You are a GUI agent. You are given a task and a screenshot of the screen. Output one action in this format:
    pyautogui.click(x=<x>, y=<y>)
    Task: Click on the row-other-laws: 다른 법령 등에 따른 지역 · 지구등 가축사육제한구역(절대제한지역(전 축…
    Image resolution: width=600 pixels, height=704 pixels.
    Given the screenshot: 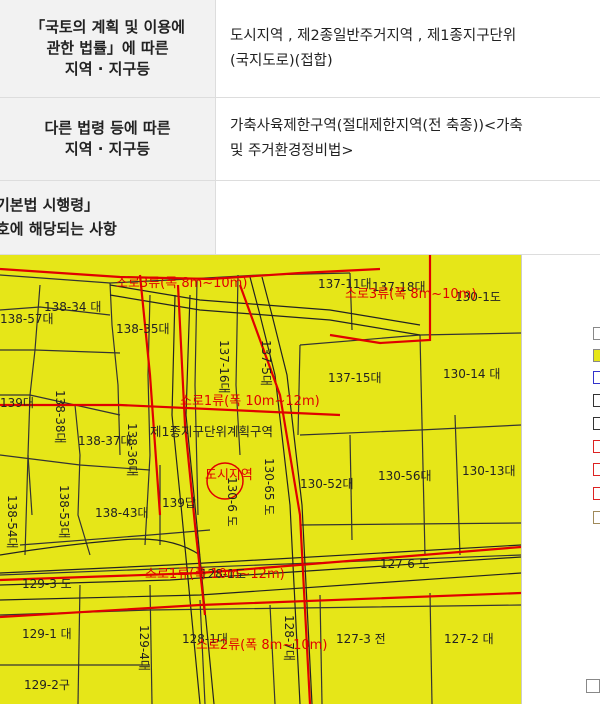 What is the action you would take?
    pyautogui.click(x=300, y=139)
    